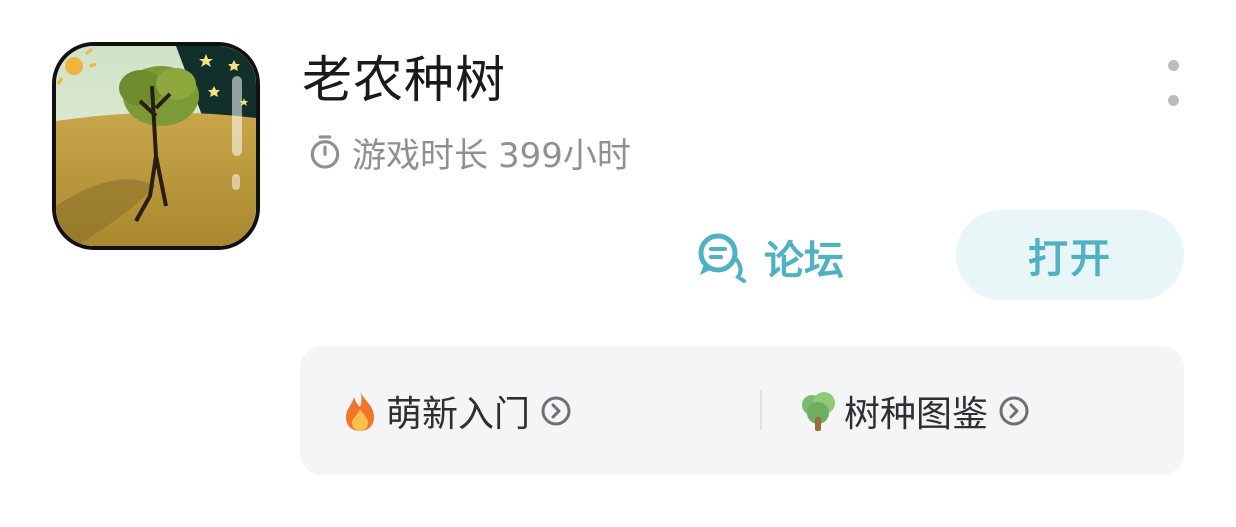 The height and width of the screenshot is (527, 1236). I want to click on playtime-value: 399小时, so click(564, 155).